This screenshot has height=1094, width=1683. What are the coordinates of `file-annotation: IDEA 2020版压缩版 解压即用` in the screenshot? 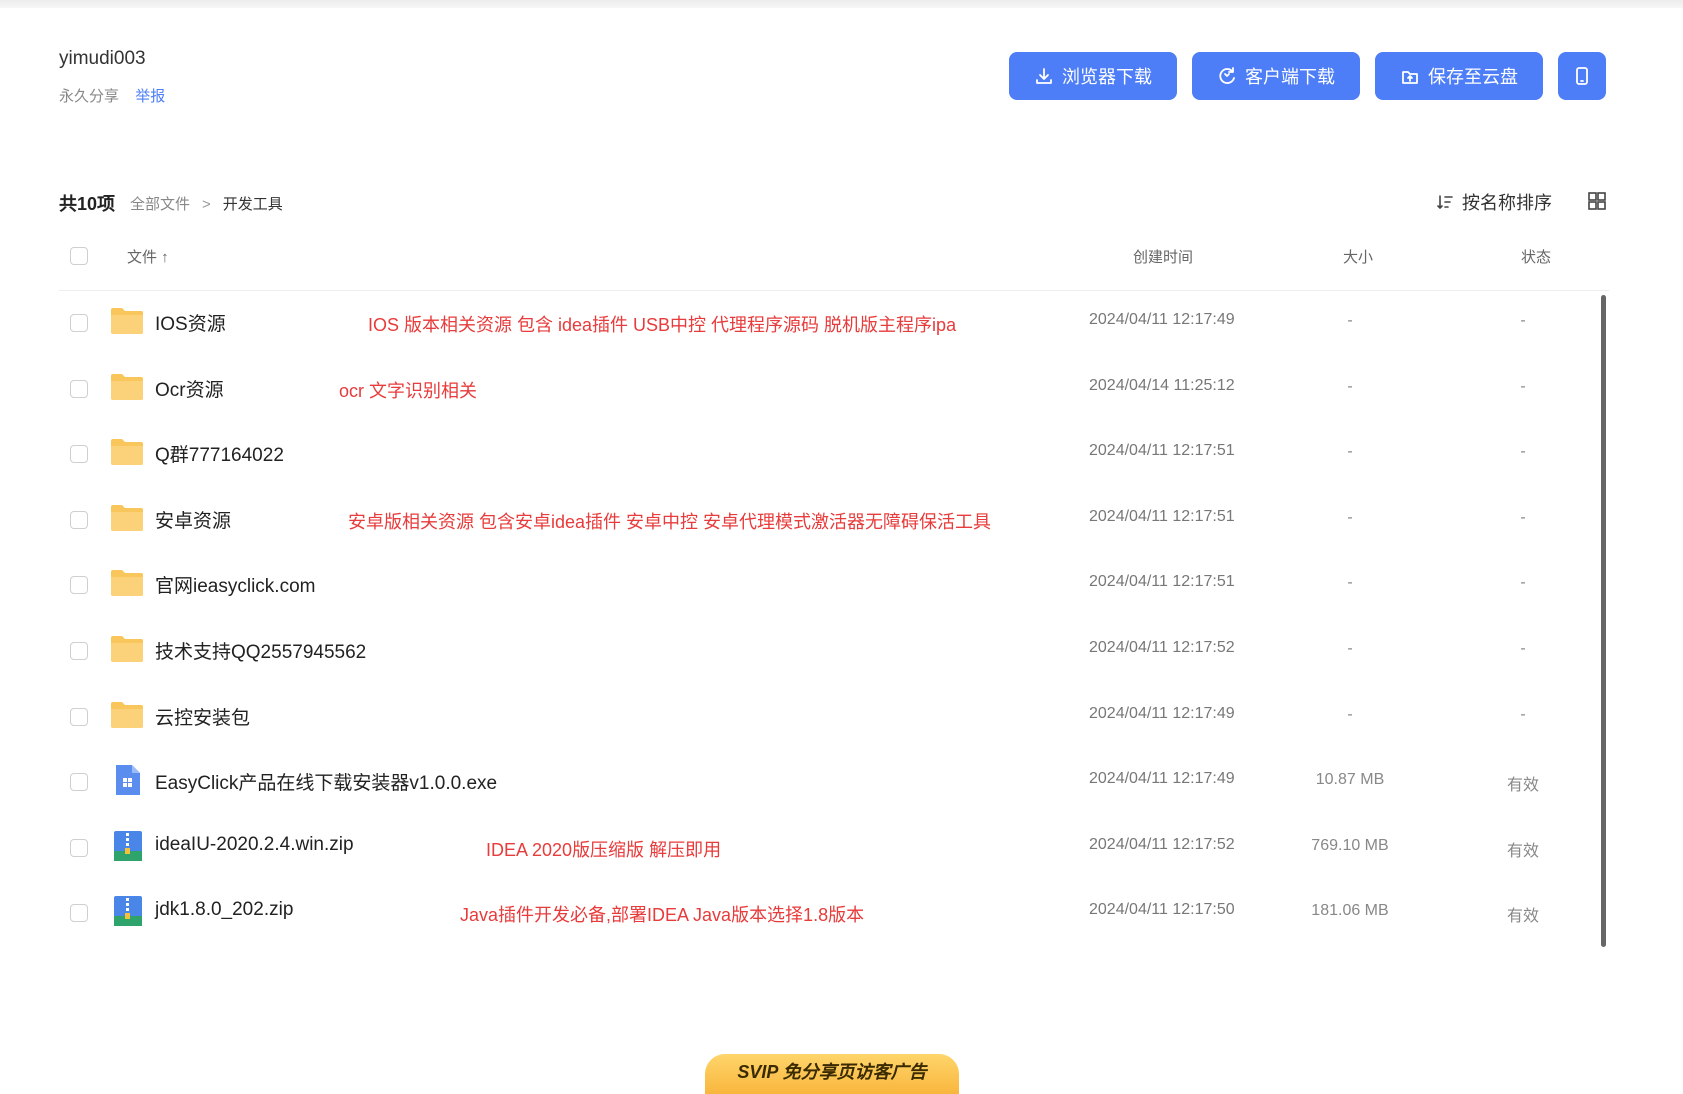 It's located at (604, 849).